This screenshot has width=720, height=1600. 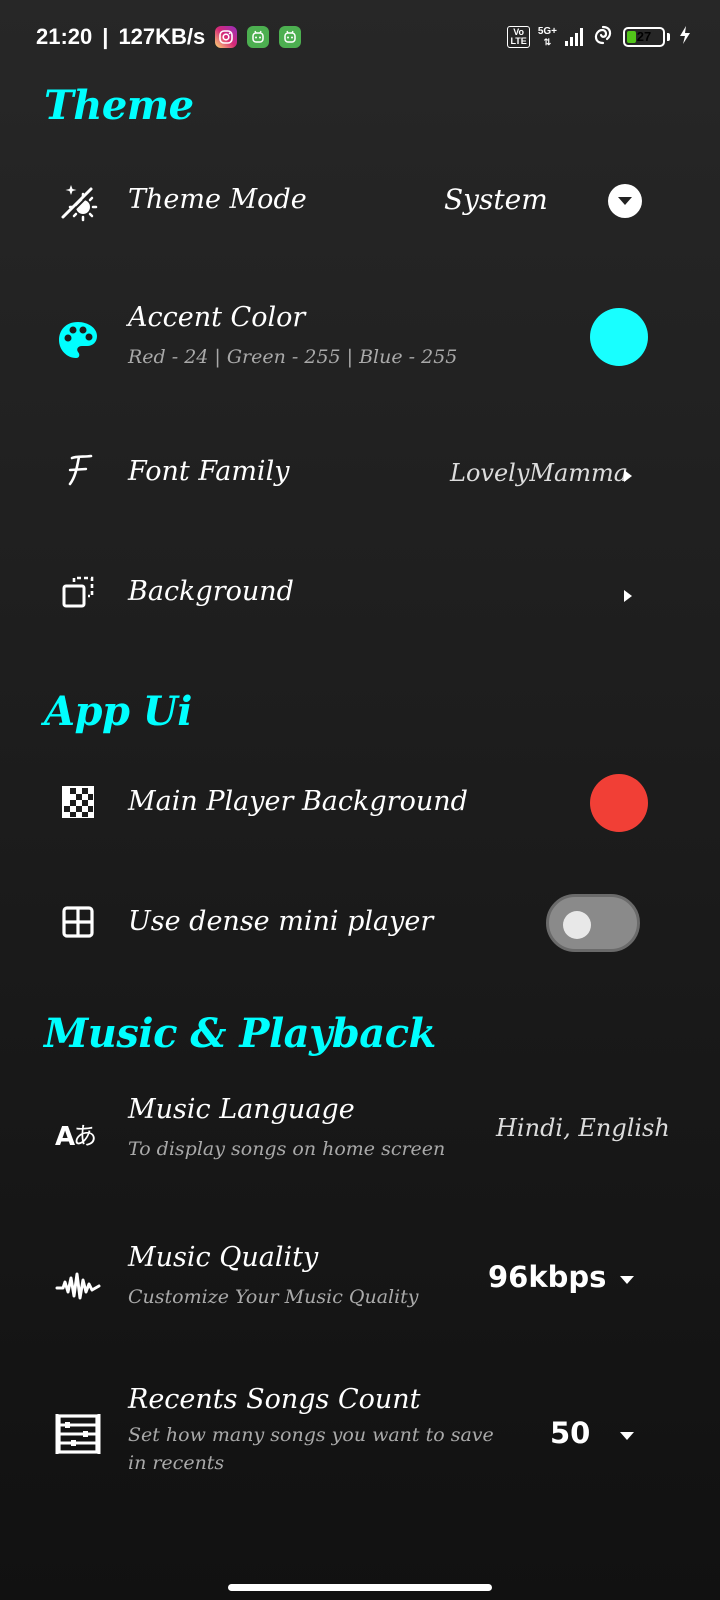 I want to click on background-label: Background, so click(x=211, y=591).